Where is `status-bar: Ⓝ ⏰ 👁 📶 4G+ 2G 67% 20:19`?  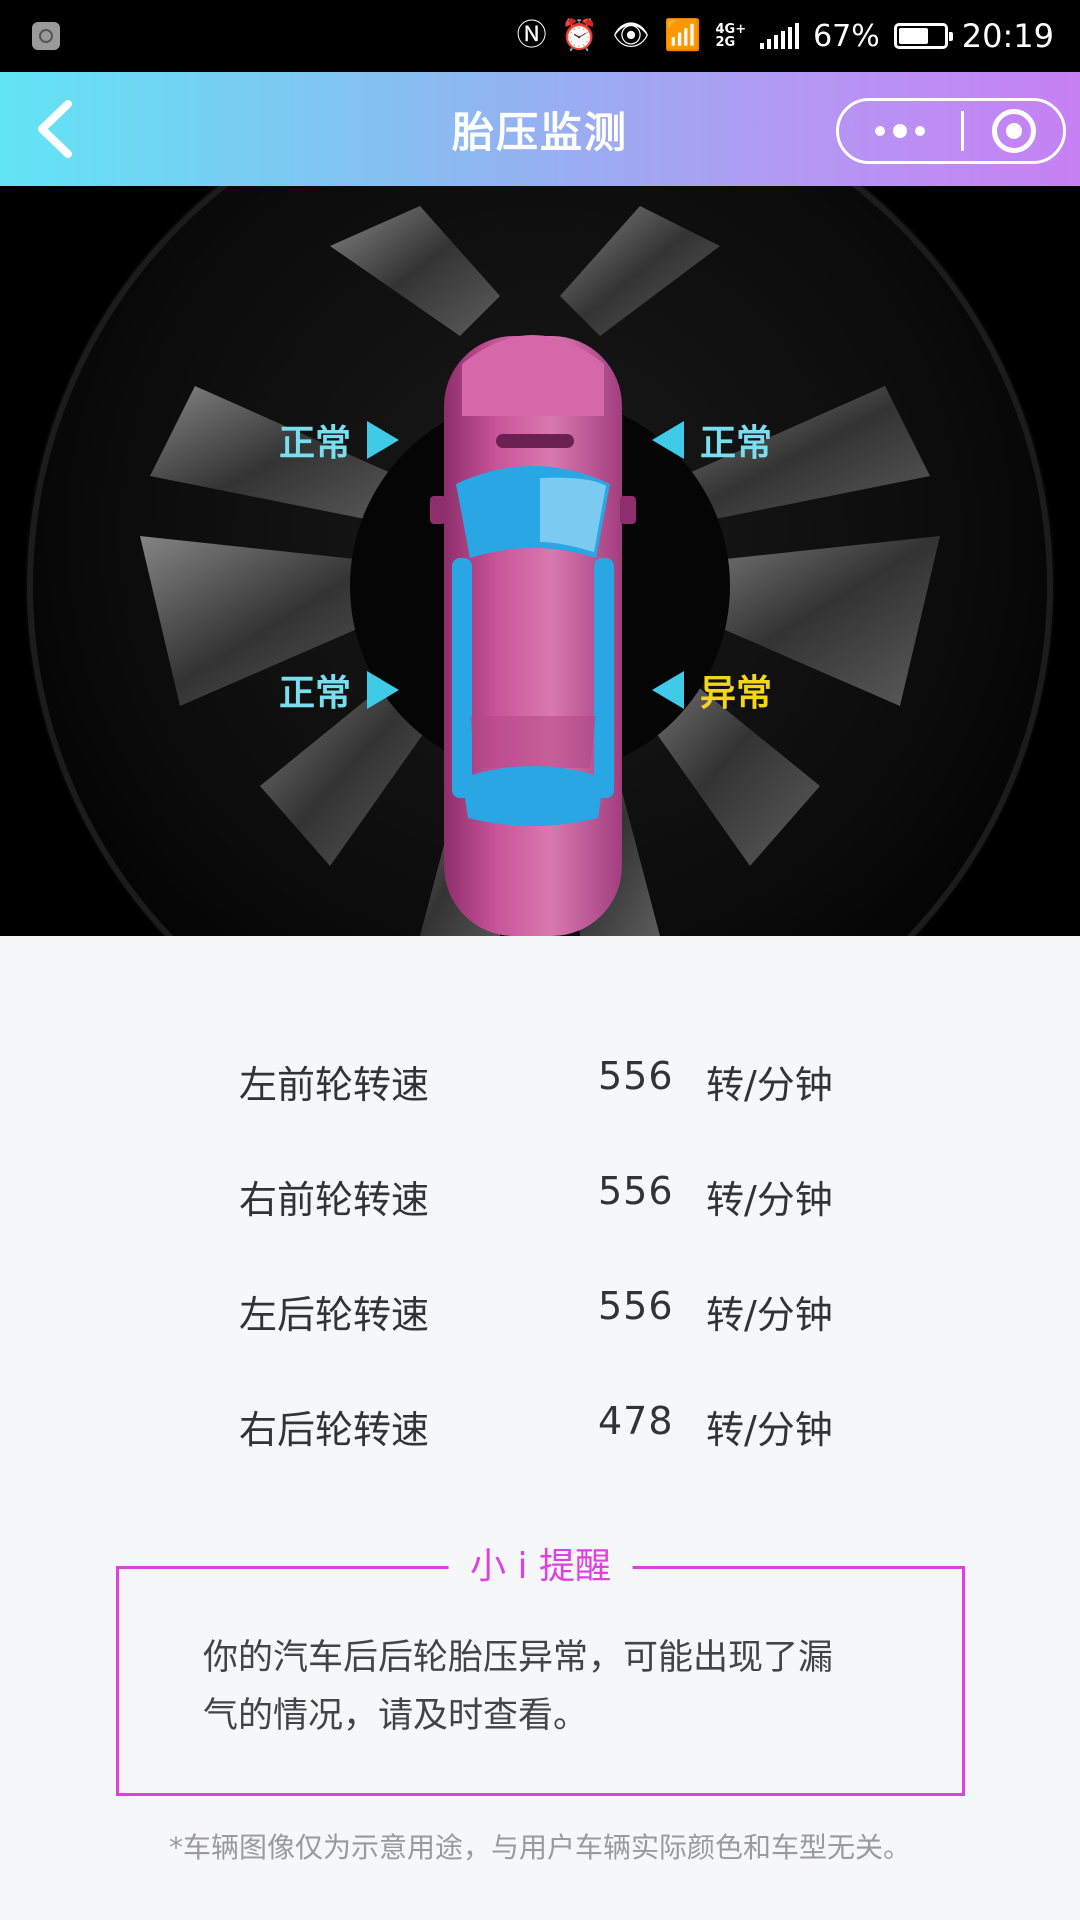
status-bar: Ⓝ ⏰ 👁 📶 4G+ 2G 67% 20:19 is located at coordinates (540, 36).